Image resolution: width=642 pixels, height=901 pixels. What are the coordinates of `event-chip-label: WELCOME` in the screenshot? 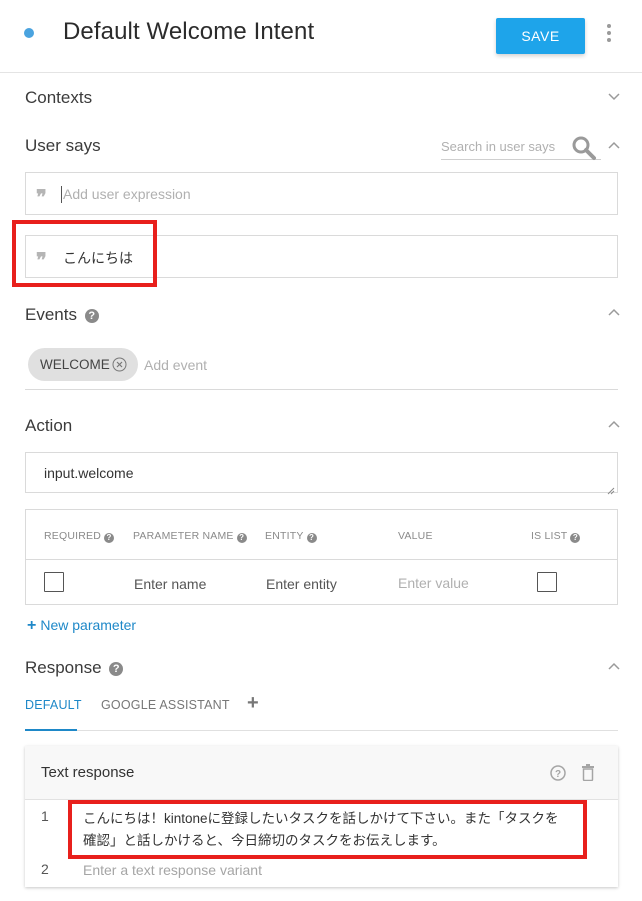 It's located at (75, 364).